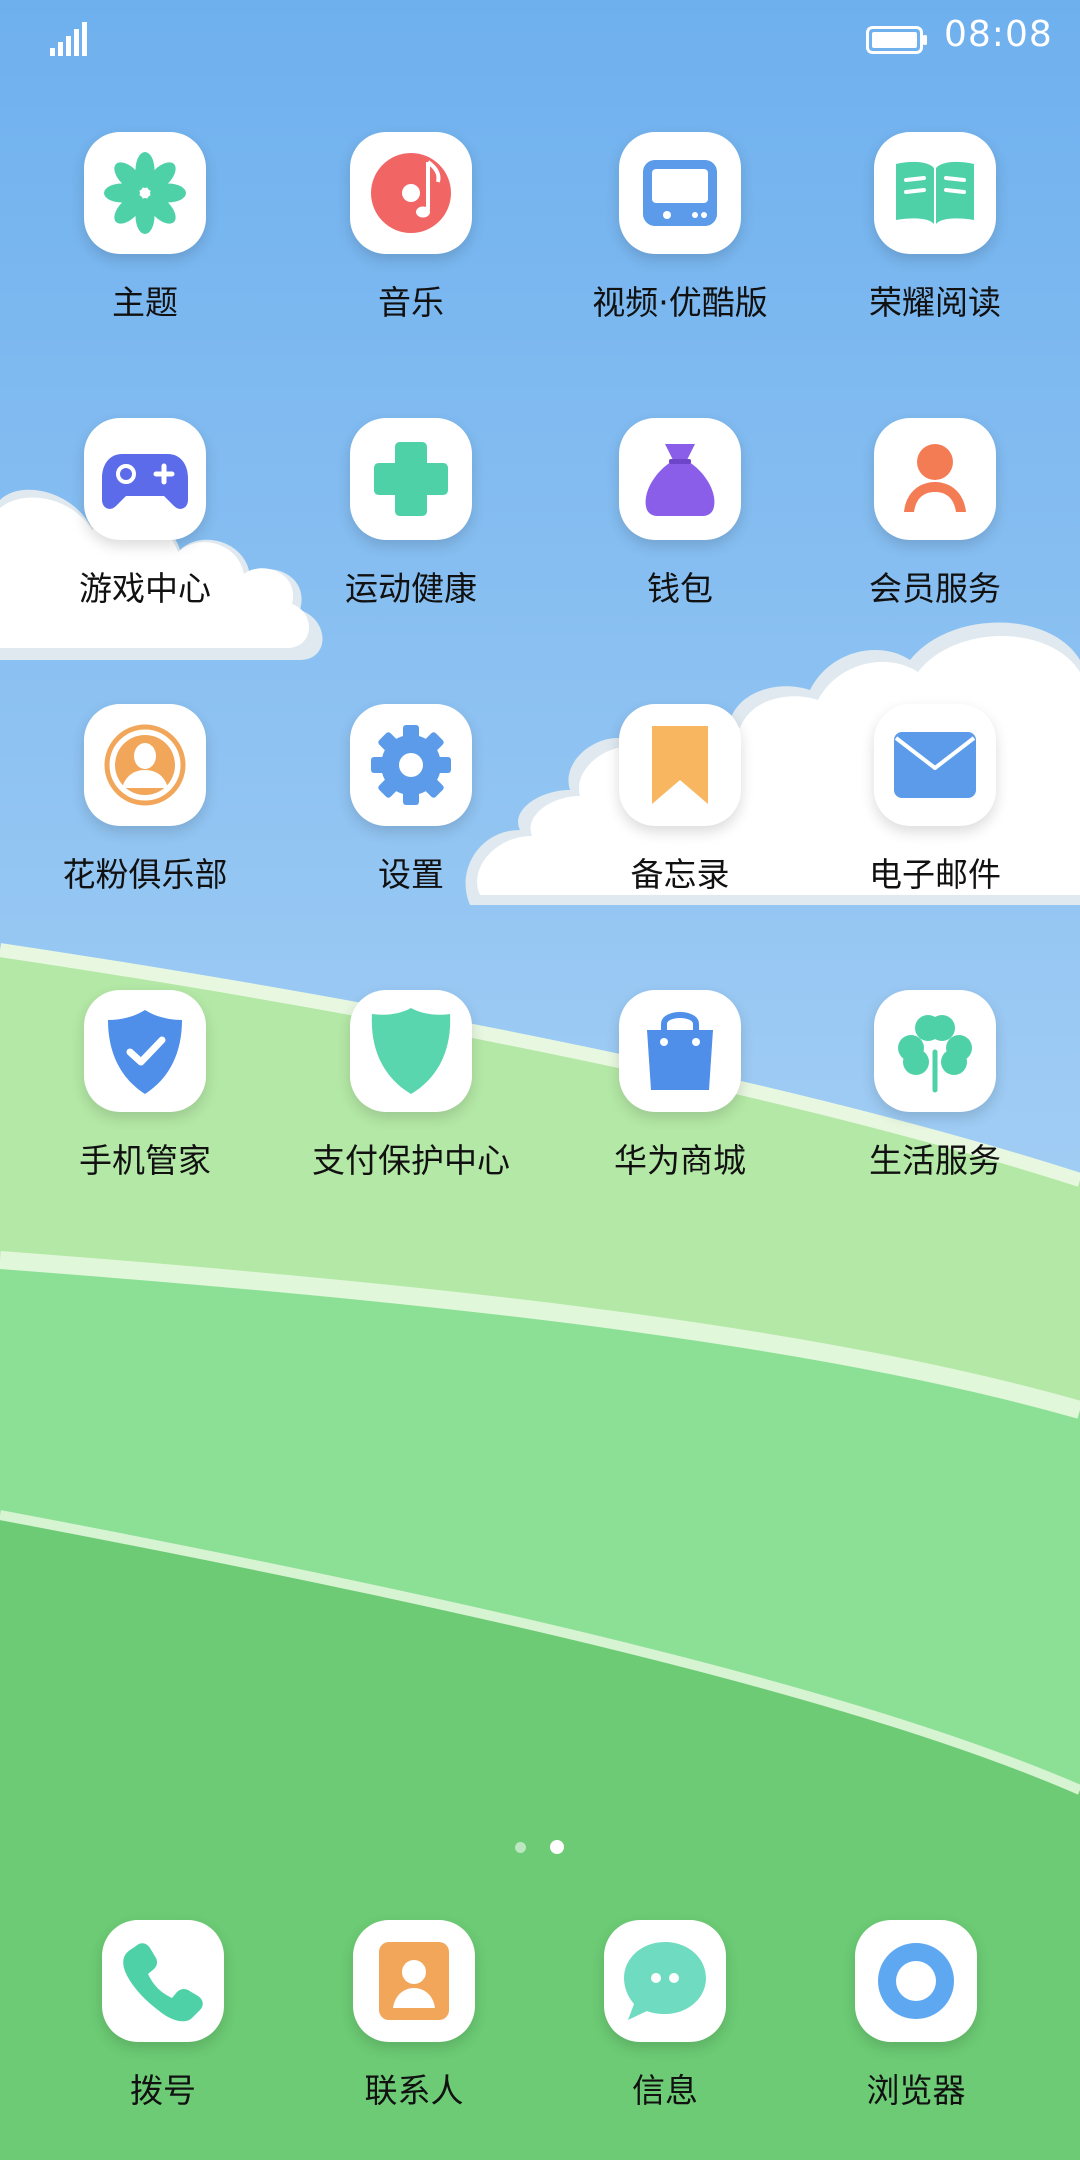  I want to click on app-label: 荣耀阅读, so click(935, 302).